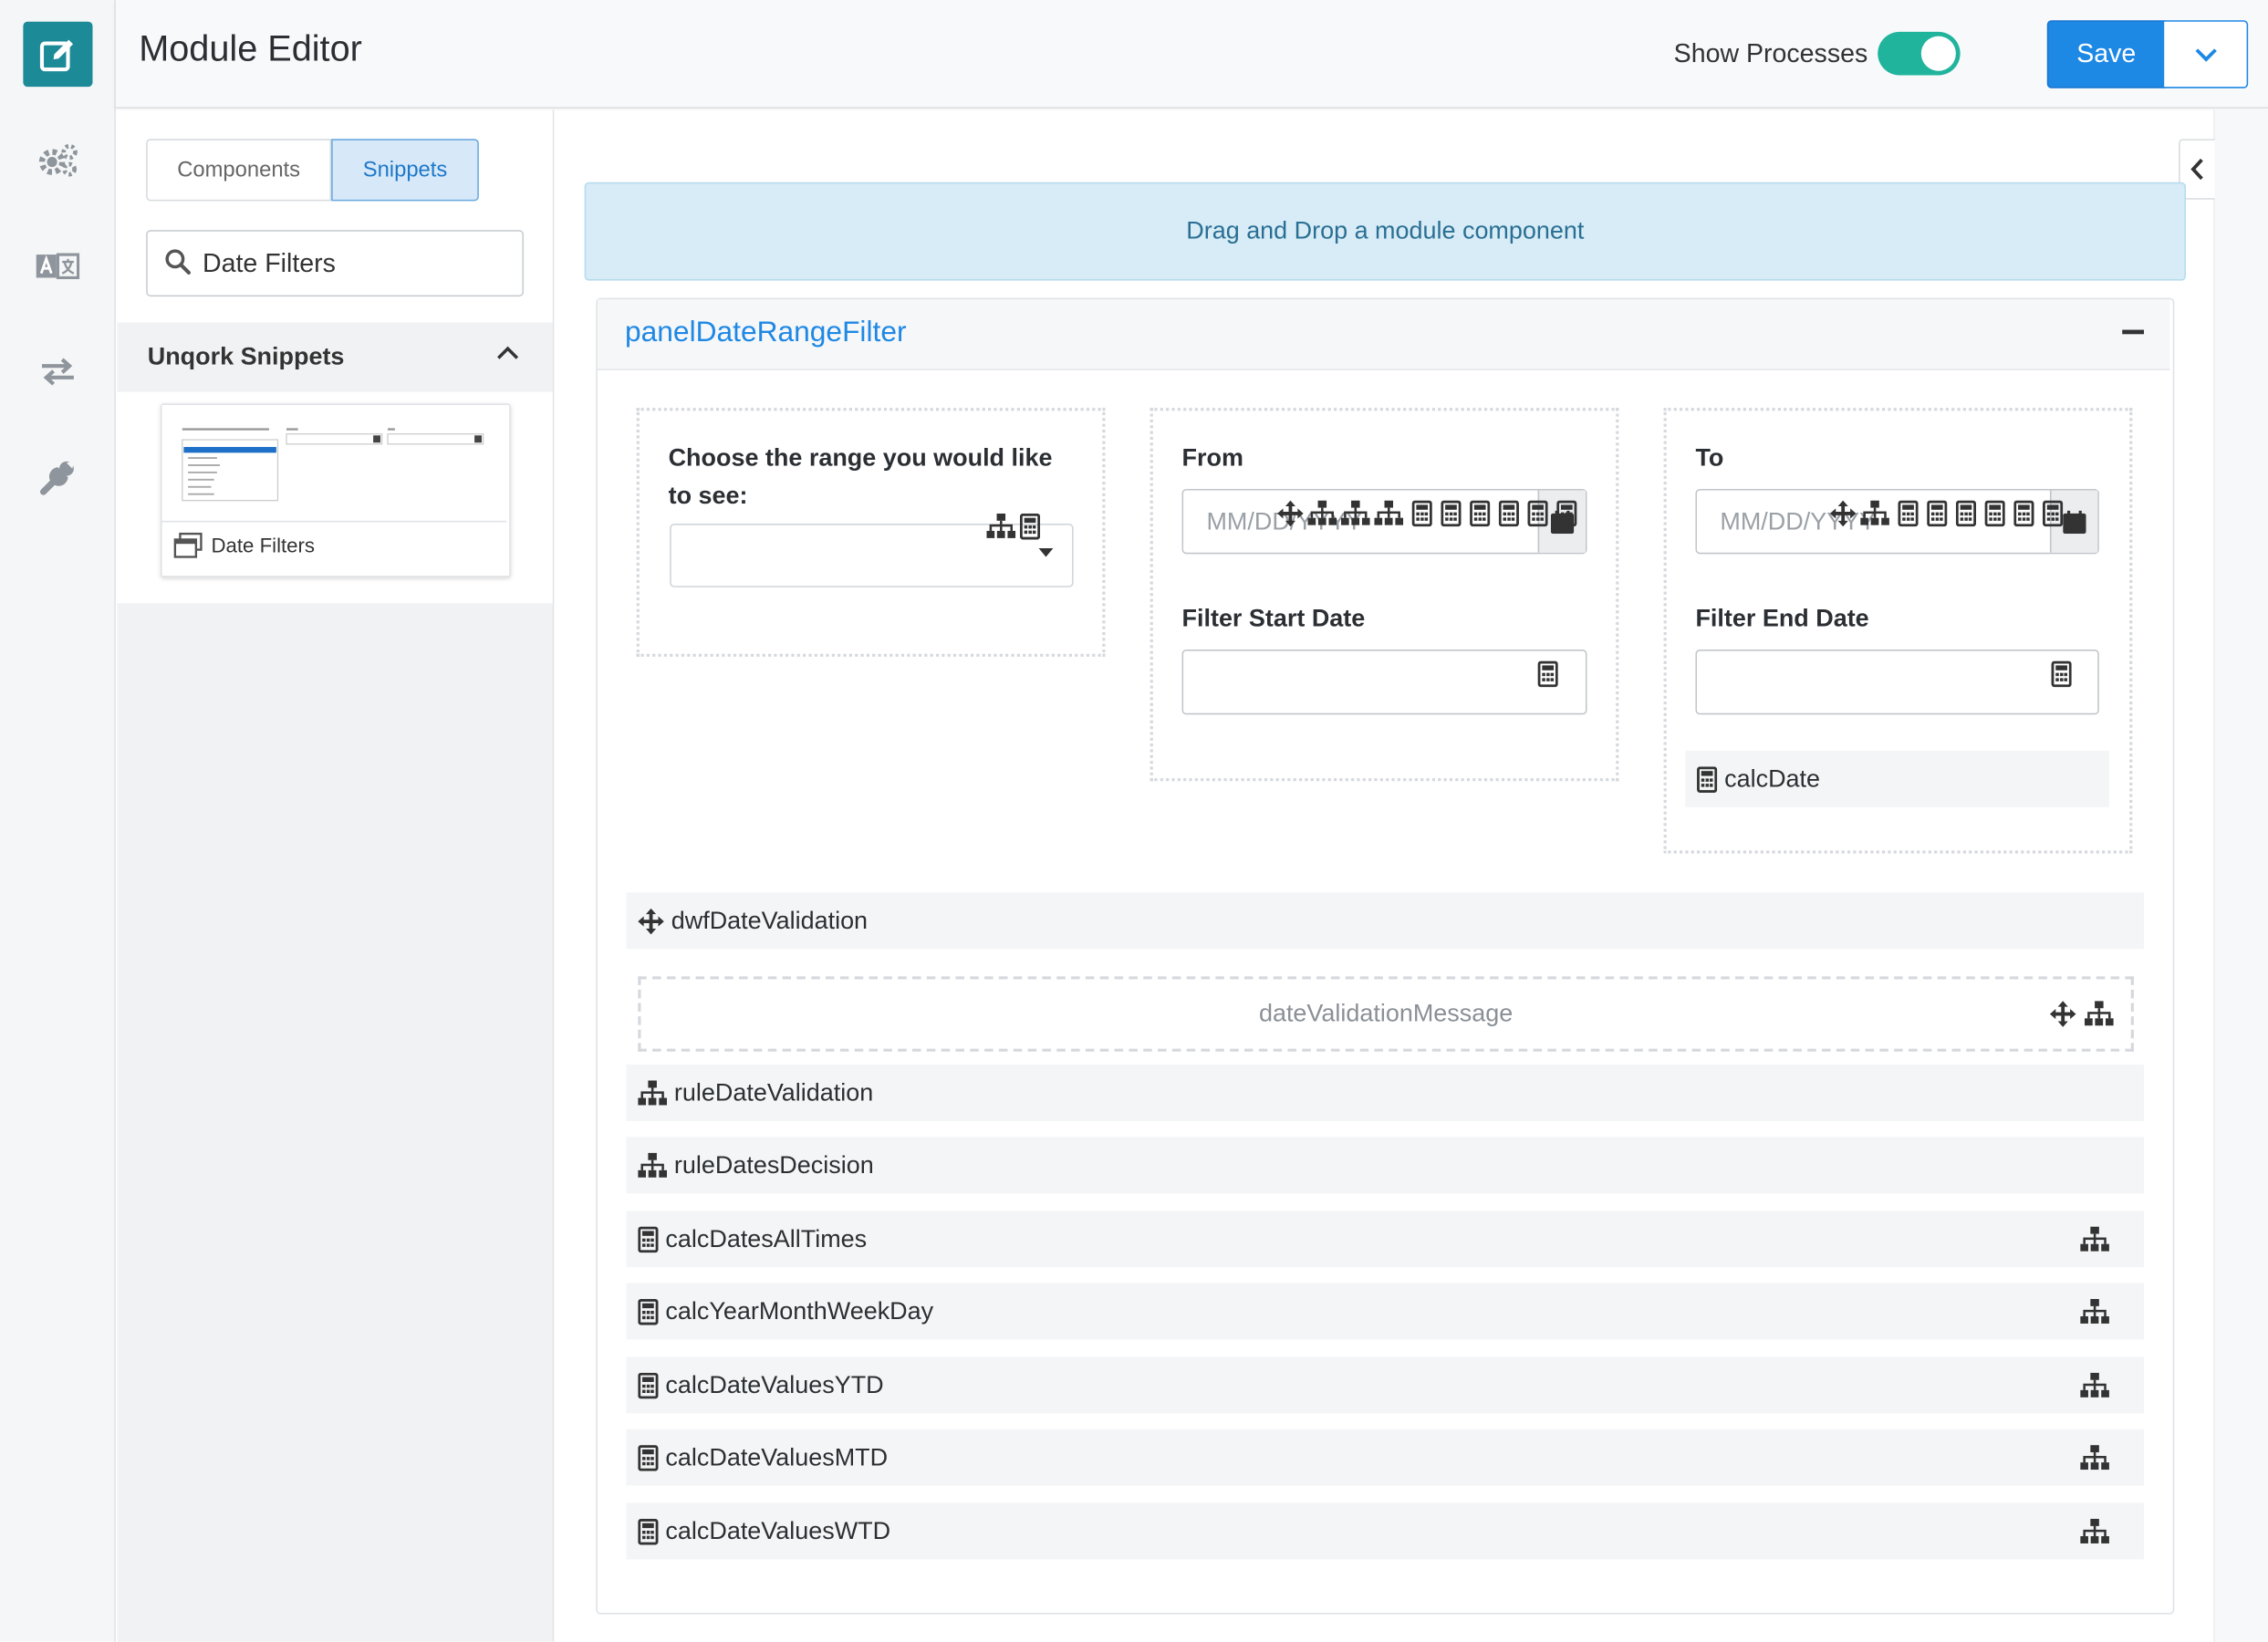  I want to click on component-row-calc-date-values-ytd: calcDateValuesYTD, so click(1385, 1385).